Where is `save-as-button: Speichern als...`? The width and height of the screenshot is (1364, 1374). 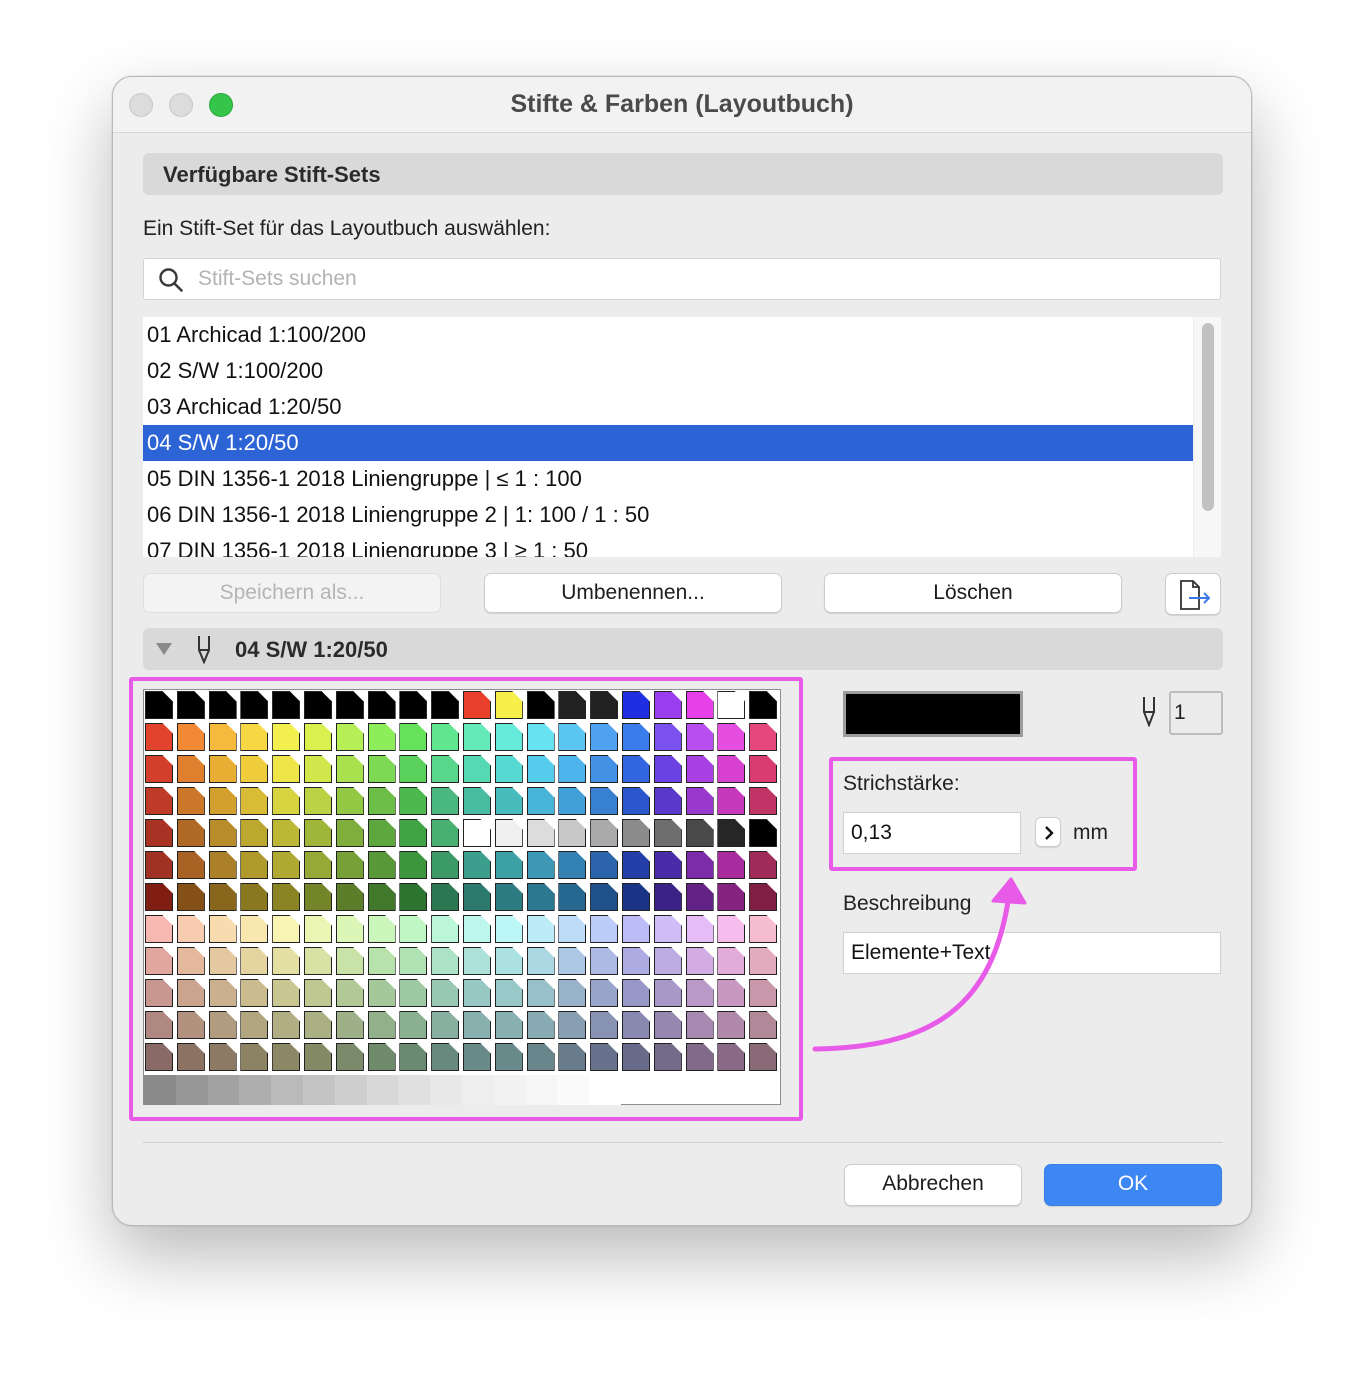
save-as-button: Speichern als... is located at coordinates (292, 593).